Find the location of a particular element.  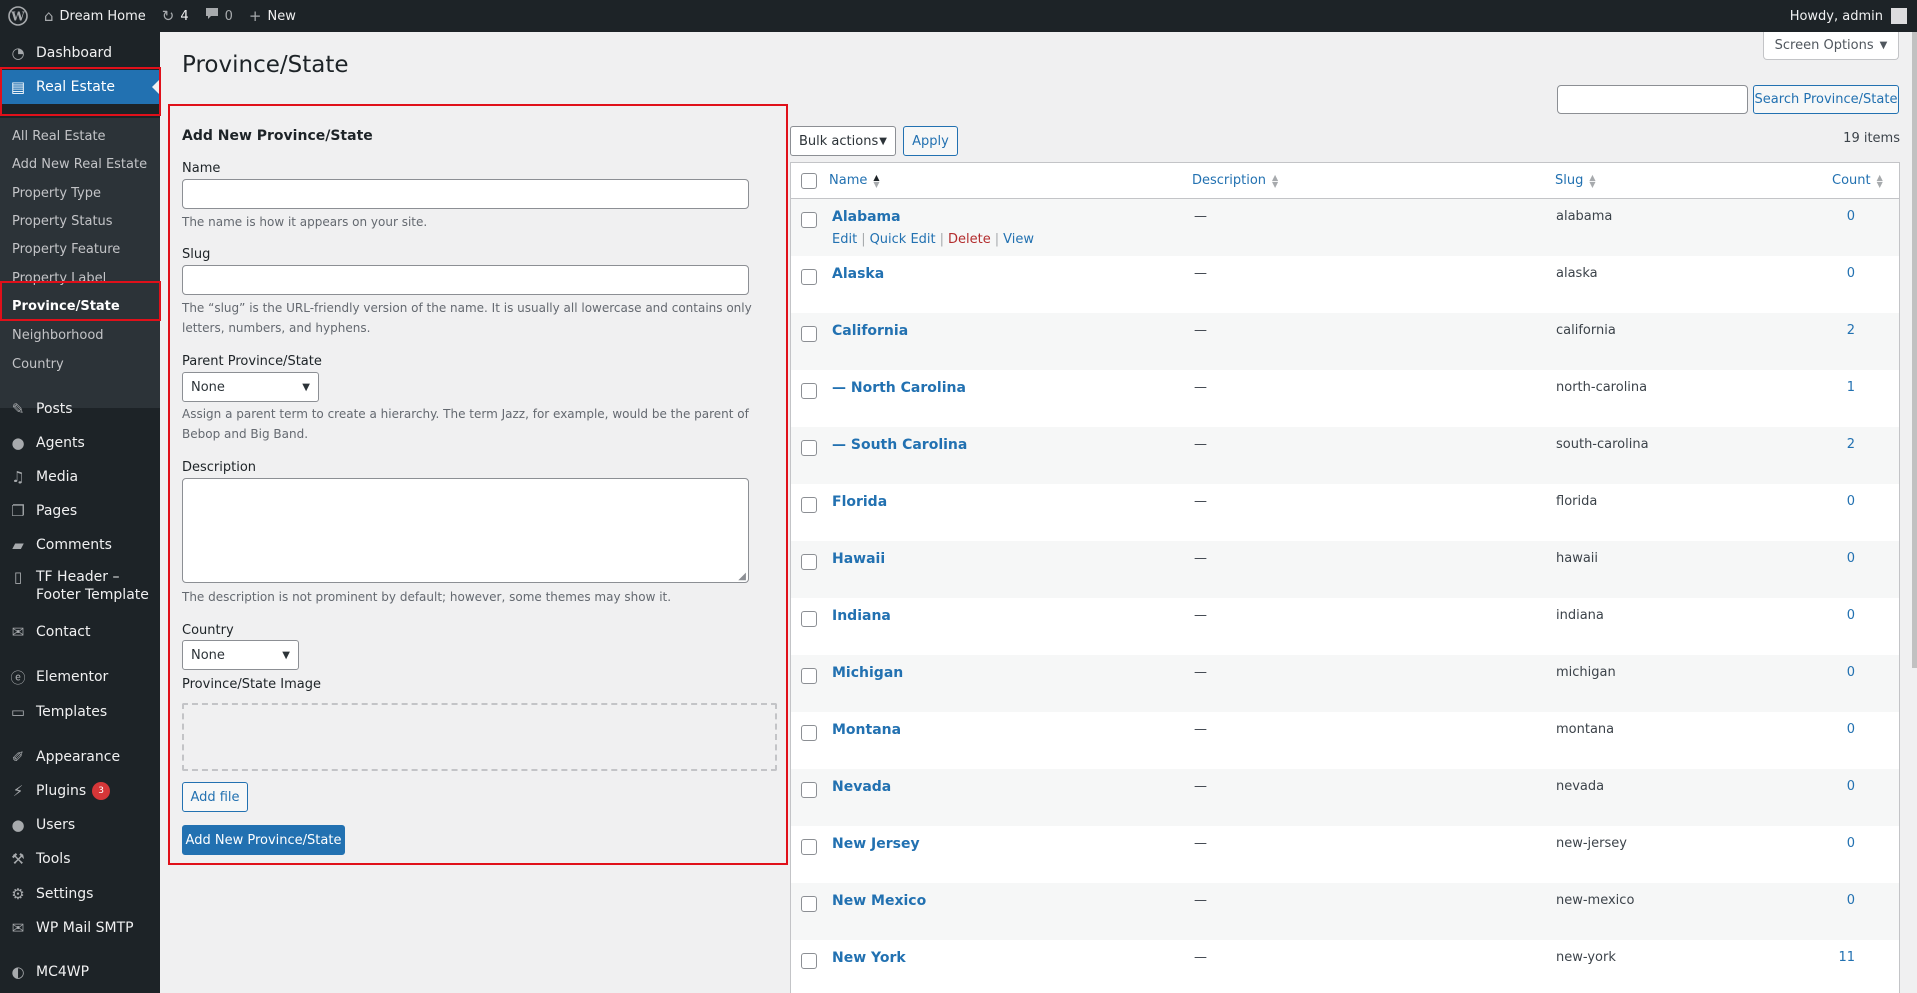

term-name-link: Hawaii is located at coordinates (858, 559).